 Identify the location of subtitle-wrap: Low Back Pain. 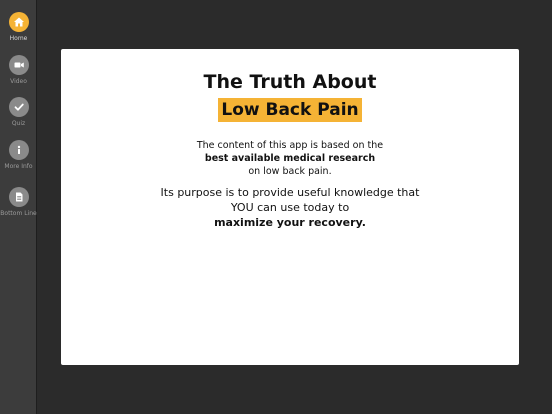
(290, 110).